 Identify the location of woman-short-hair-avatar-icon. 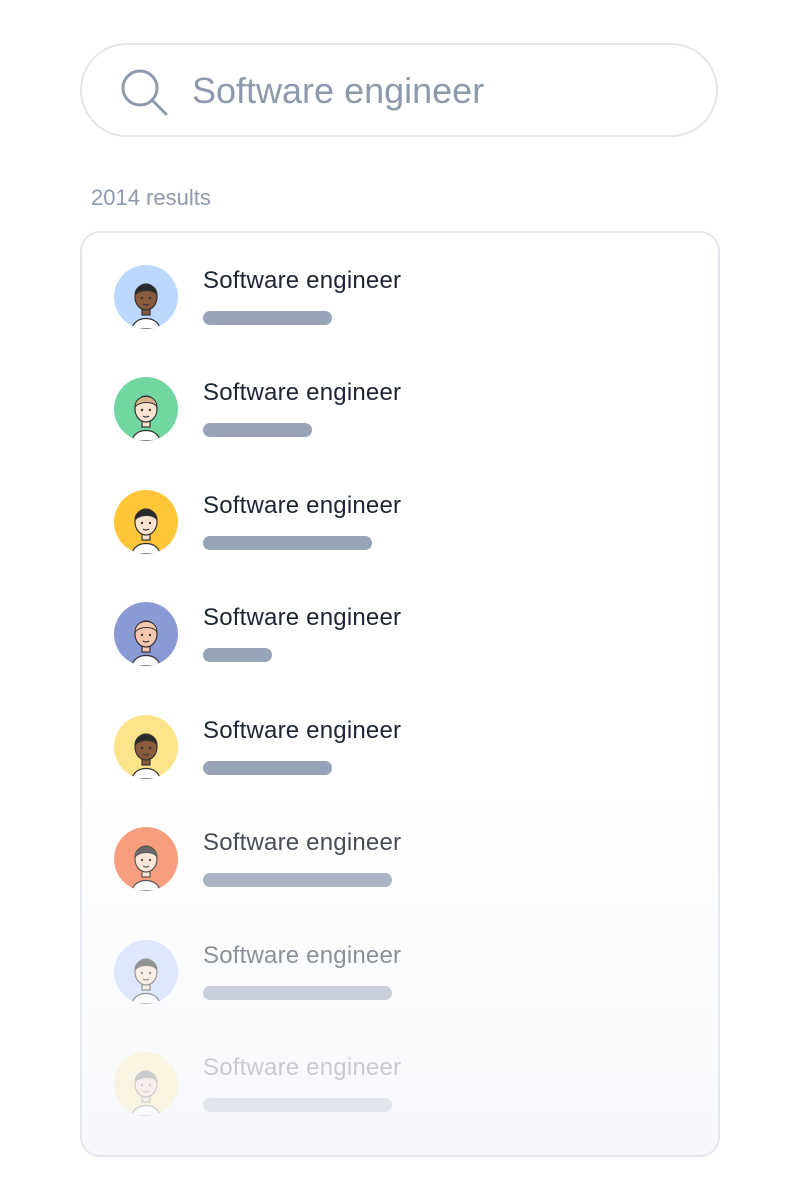
(146, 522).